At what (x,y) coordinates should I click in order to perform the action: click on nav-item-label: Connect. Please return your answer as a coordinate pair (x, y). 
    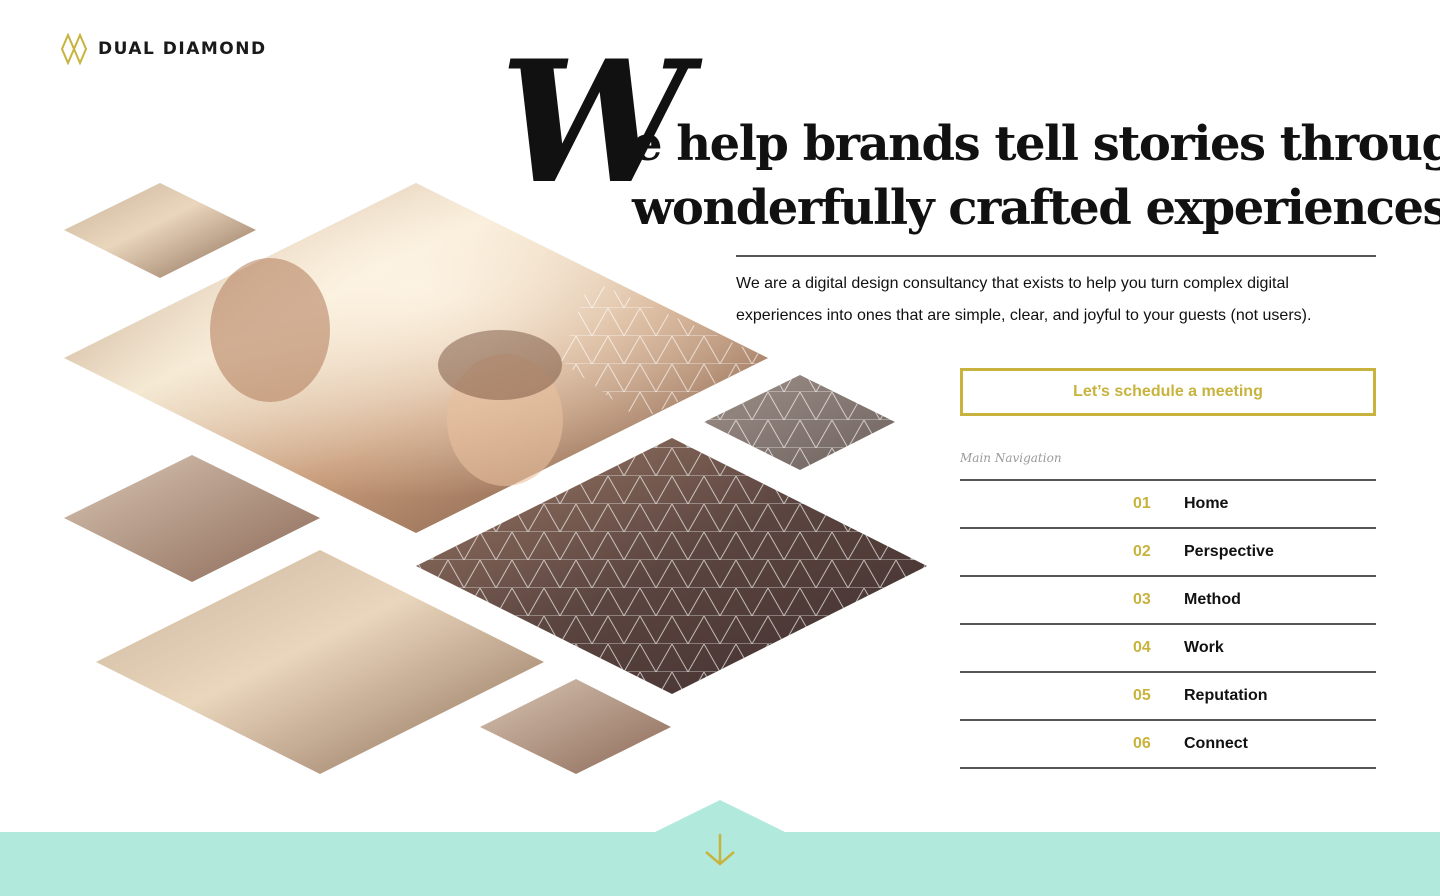
    Looking at the image, I should click on (1216, 743).